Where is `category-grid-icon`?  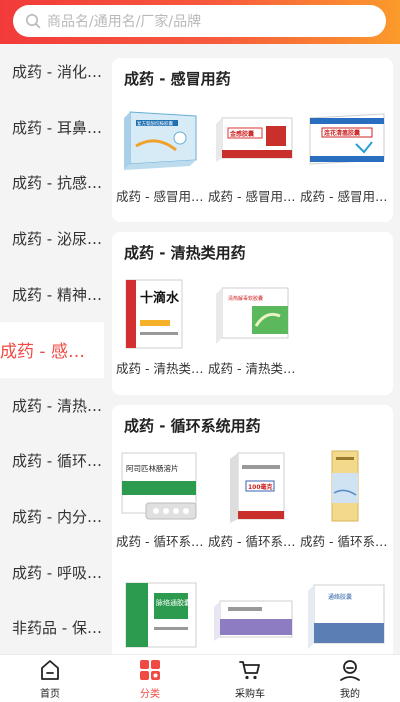 category-grid-icon is located at coordinates (150, 669).